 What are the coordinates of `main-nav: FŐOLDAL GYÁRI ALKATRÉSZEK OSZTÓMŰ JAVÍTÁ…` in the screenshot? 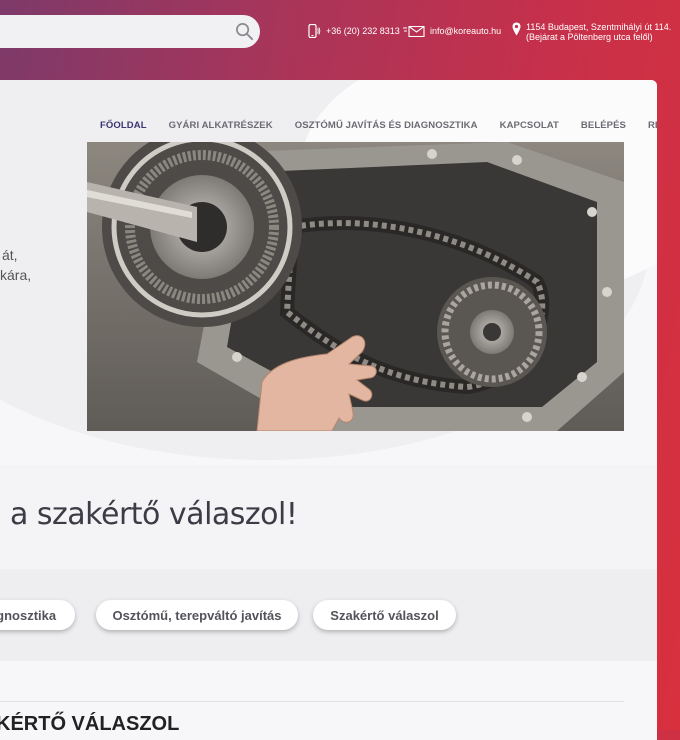 It's located at (378, 125).